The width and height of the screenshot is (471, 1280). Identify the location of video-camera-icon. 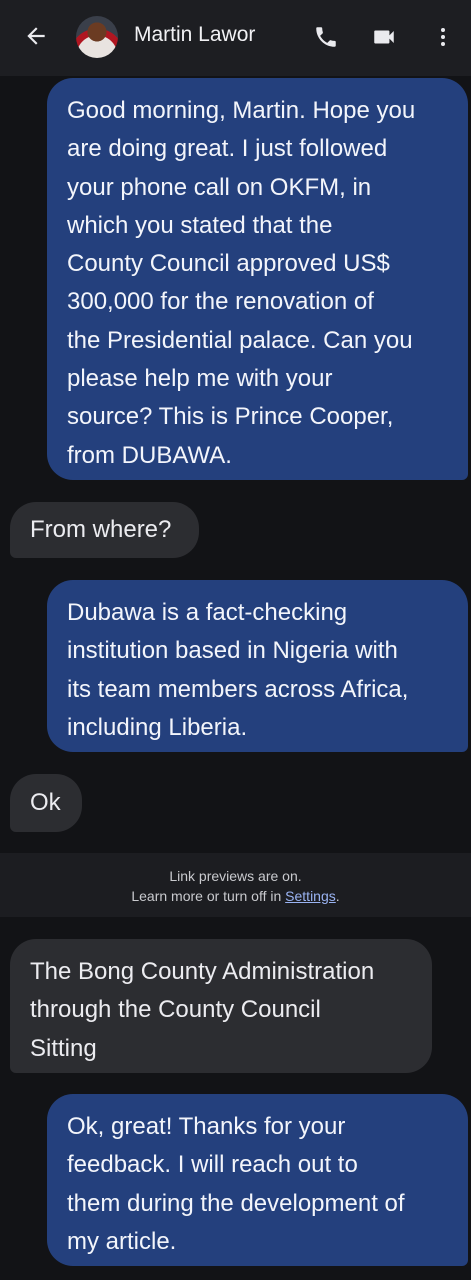
(384, 37).